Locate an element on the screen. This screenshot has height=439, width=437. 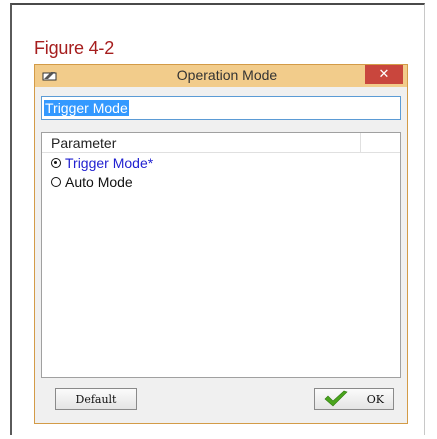
auto-mode-label: Auto Mode is located at coordinates (99, 182).